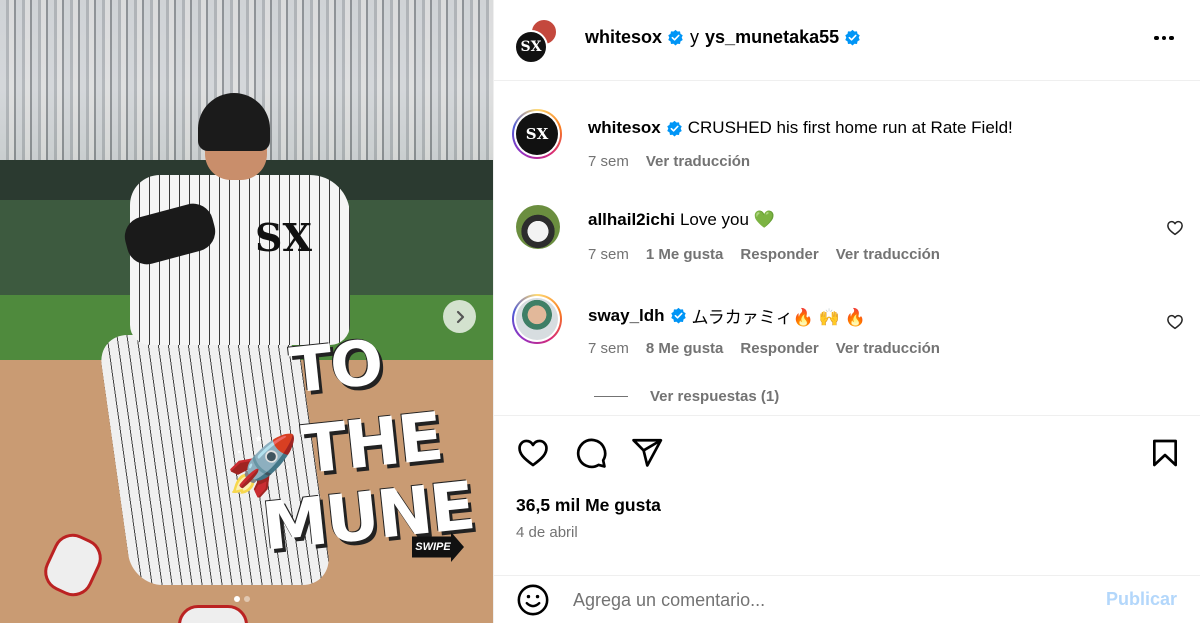  Describe the element at coordinates (626, 316) in the screenshot. I see `comment-username: sway_ldh` at that location.